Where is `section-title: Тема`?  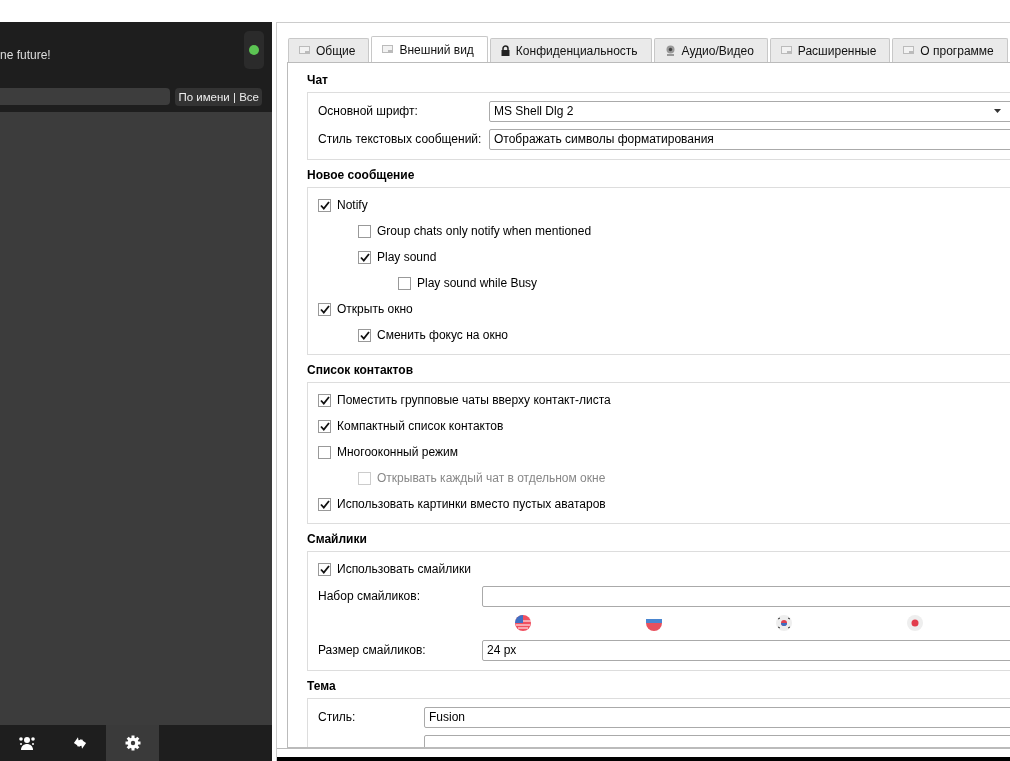
section-title: Тема is located at coordinates (322, 686).